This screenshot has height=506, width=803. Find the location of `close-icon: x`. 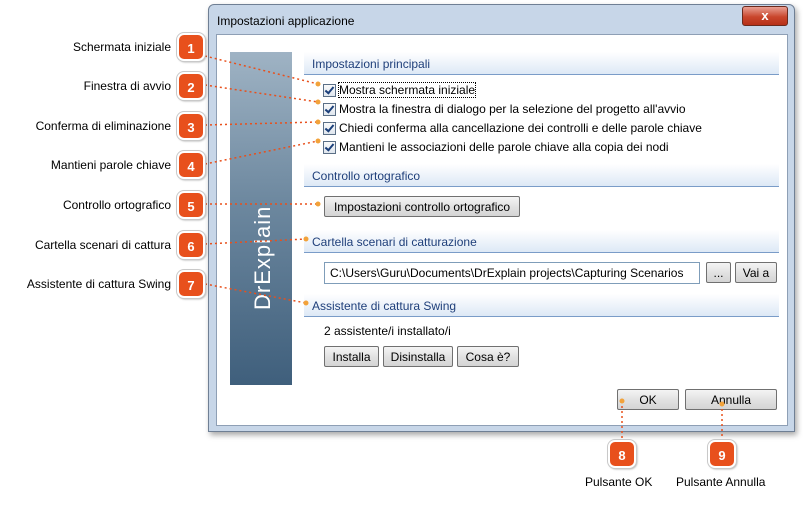

close-icon: x is located at coordinates (765, 15).